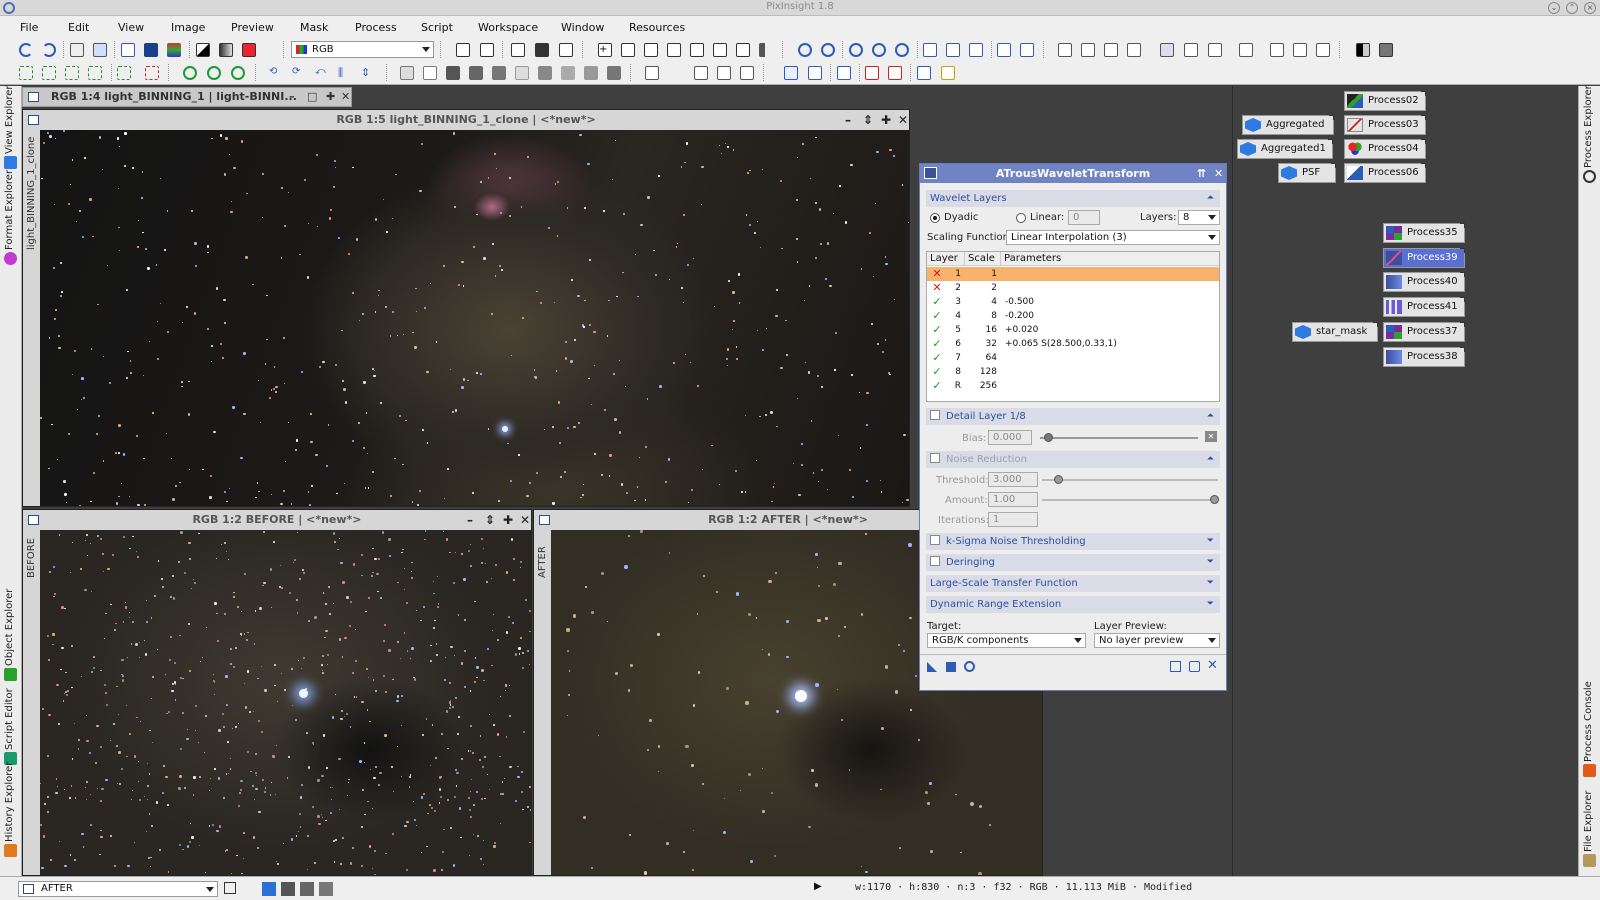  Describe the element at coordinates (1363, 50) in the screenshot. I see `mask-show-icon` at that location.